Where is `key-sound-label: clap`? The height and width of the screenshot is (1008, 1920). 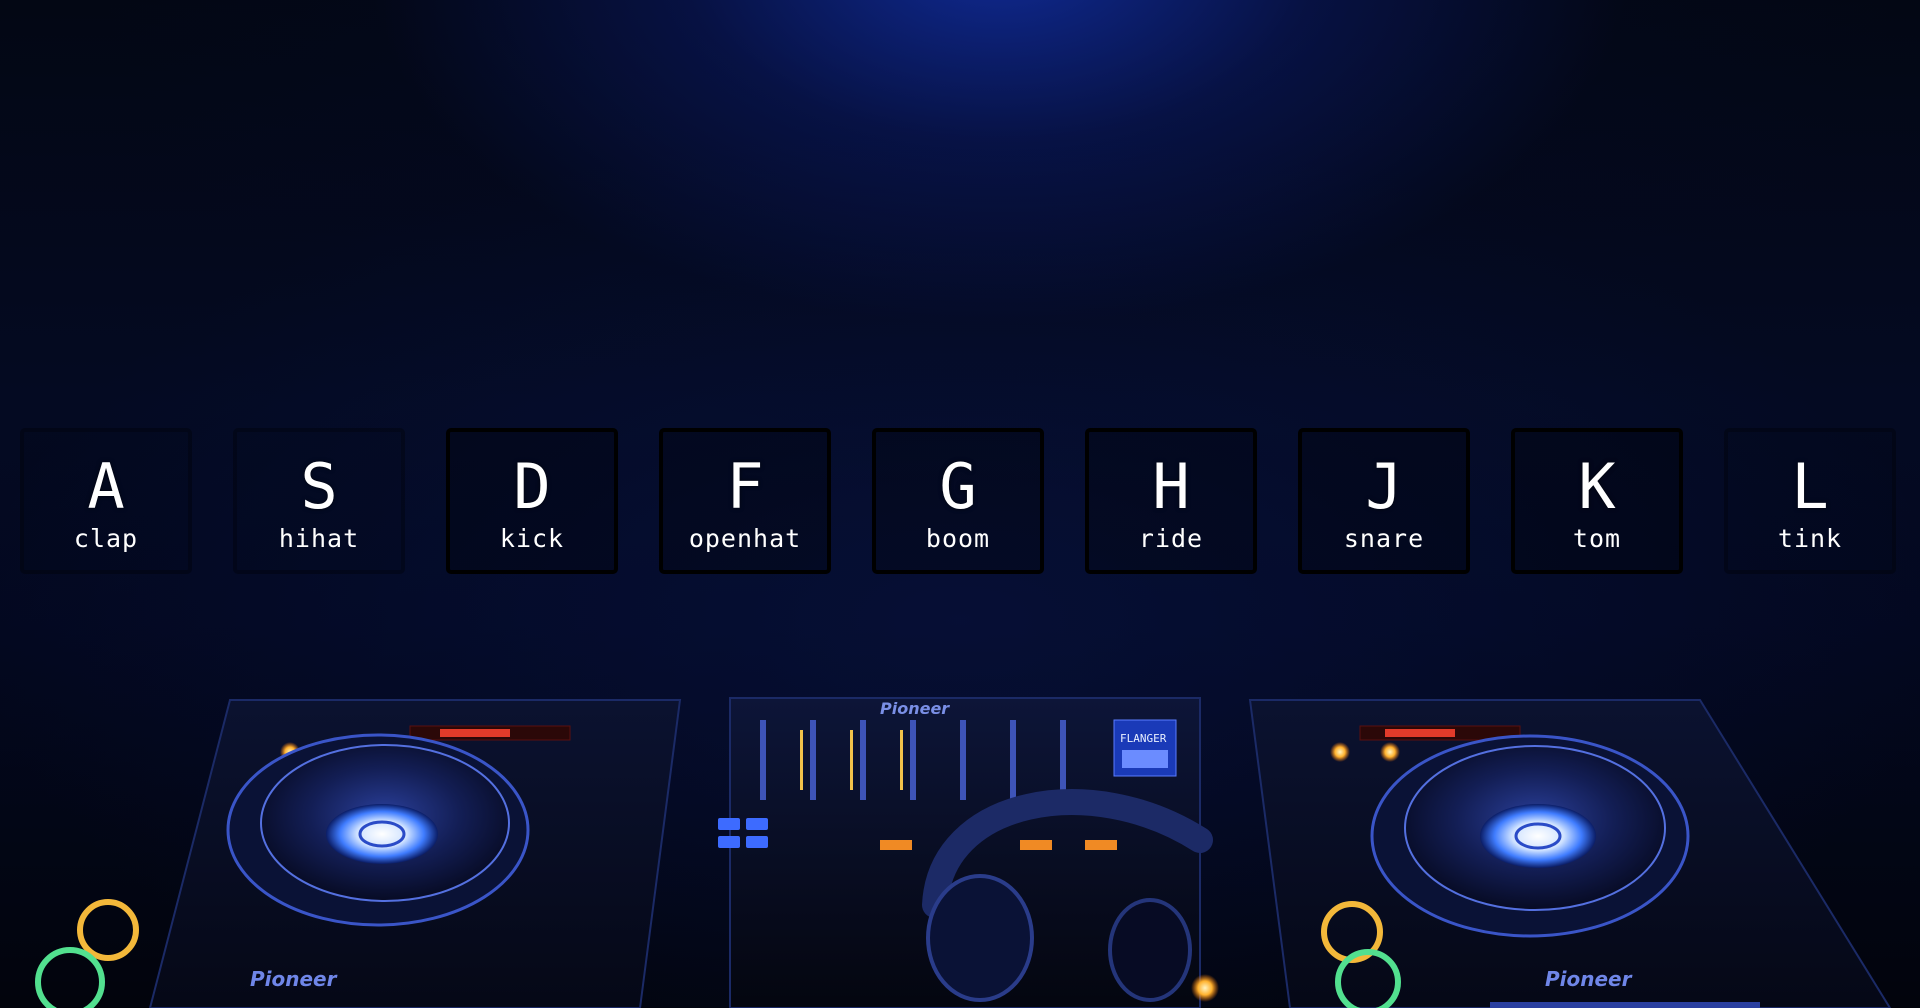 key-sound-label: clap is located at coordinates (106, 538).